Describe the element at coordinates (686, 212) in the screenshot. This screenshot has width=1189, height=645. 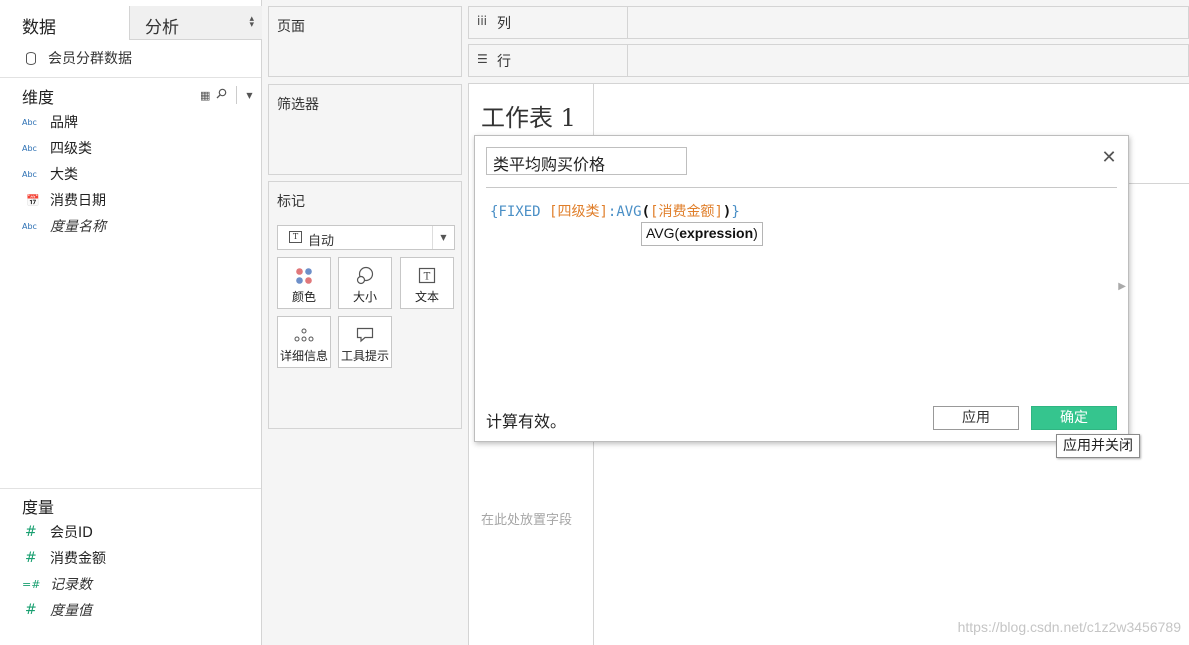
I see `formula-measure: [消费金额]` at that location.